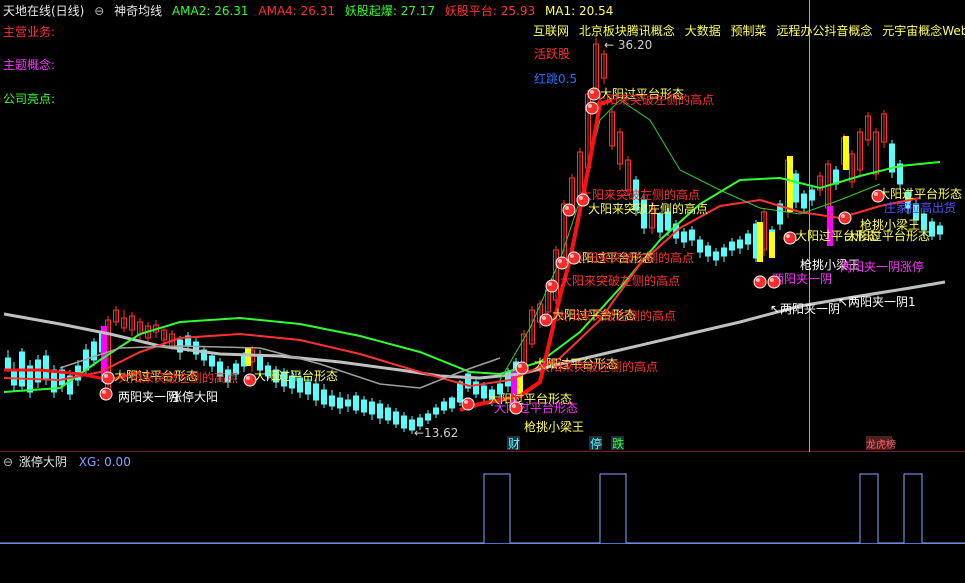  Describe the element at coordinates (43, 462) in the screenshot. I see `sub-panel-title: 涨停大阴` at that location.